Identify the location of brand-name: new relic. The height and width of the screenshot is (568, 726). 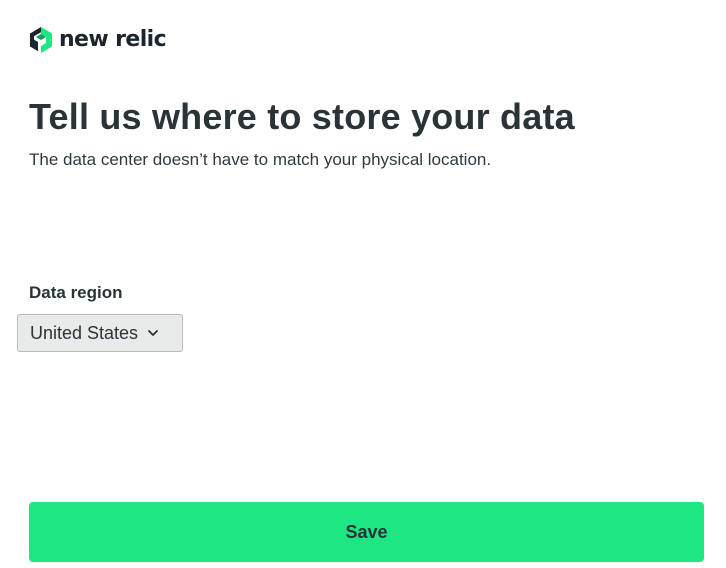
(113, 39).